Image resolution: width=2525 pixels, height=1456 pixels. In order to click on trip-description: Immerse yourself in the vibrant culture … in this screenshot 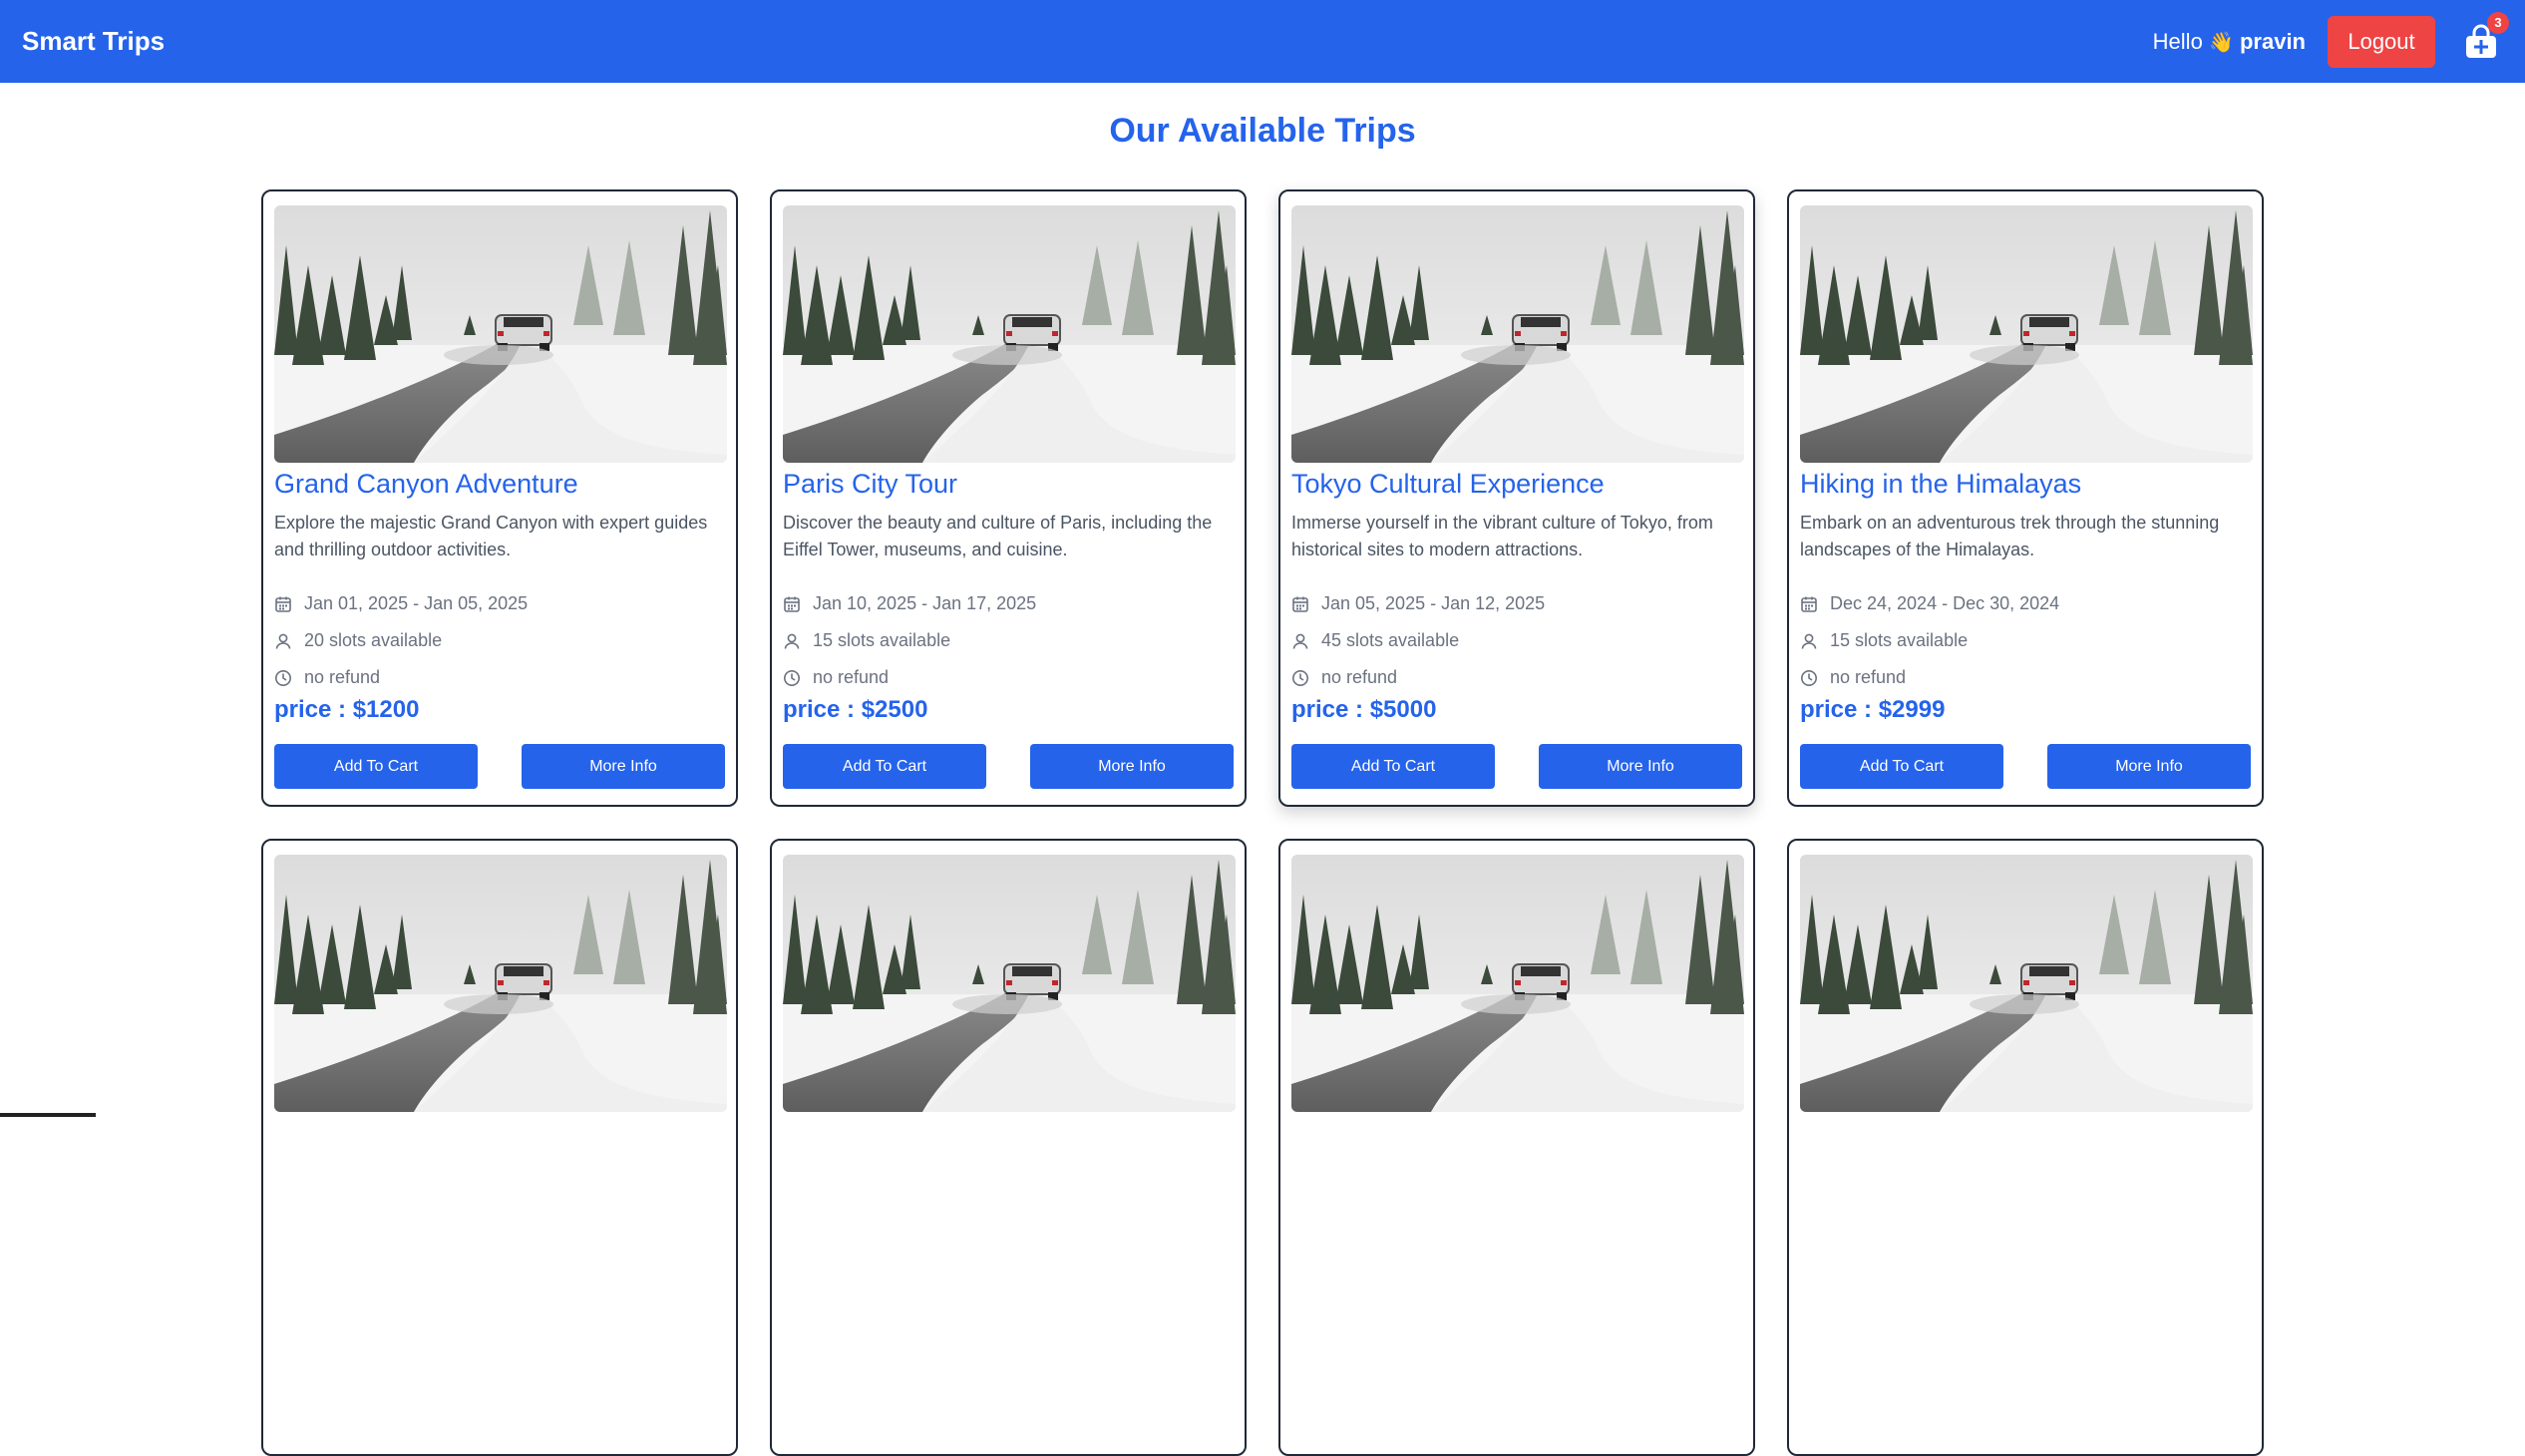, I will do `click(1502, 536)`.